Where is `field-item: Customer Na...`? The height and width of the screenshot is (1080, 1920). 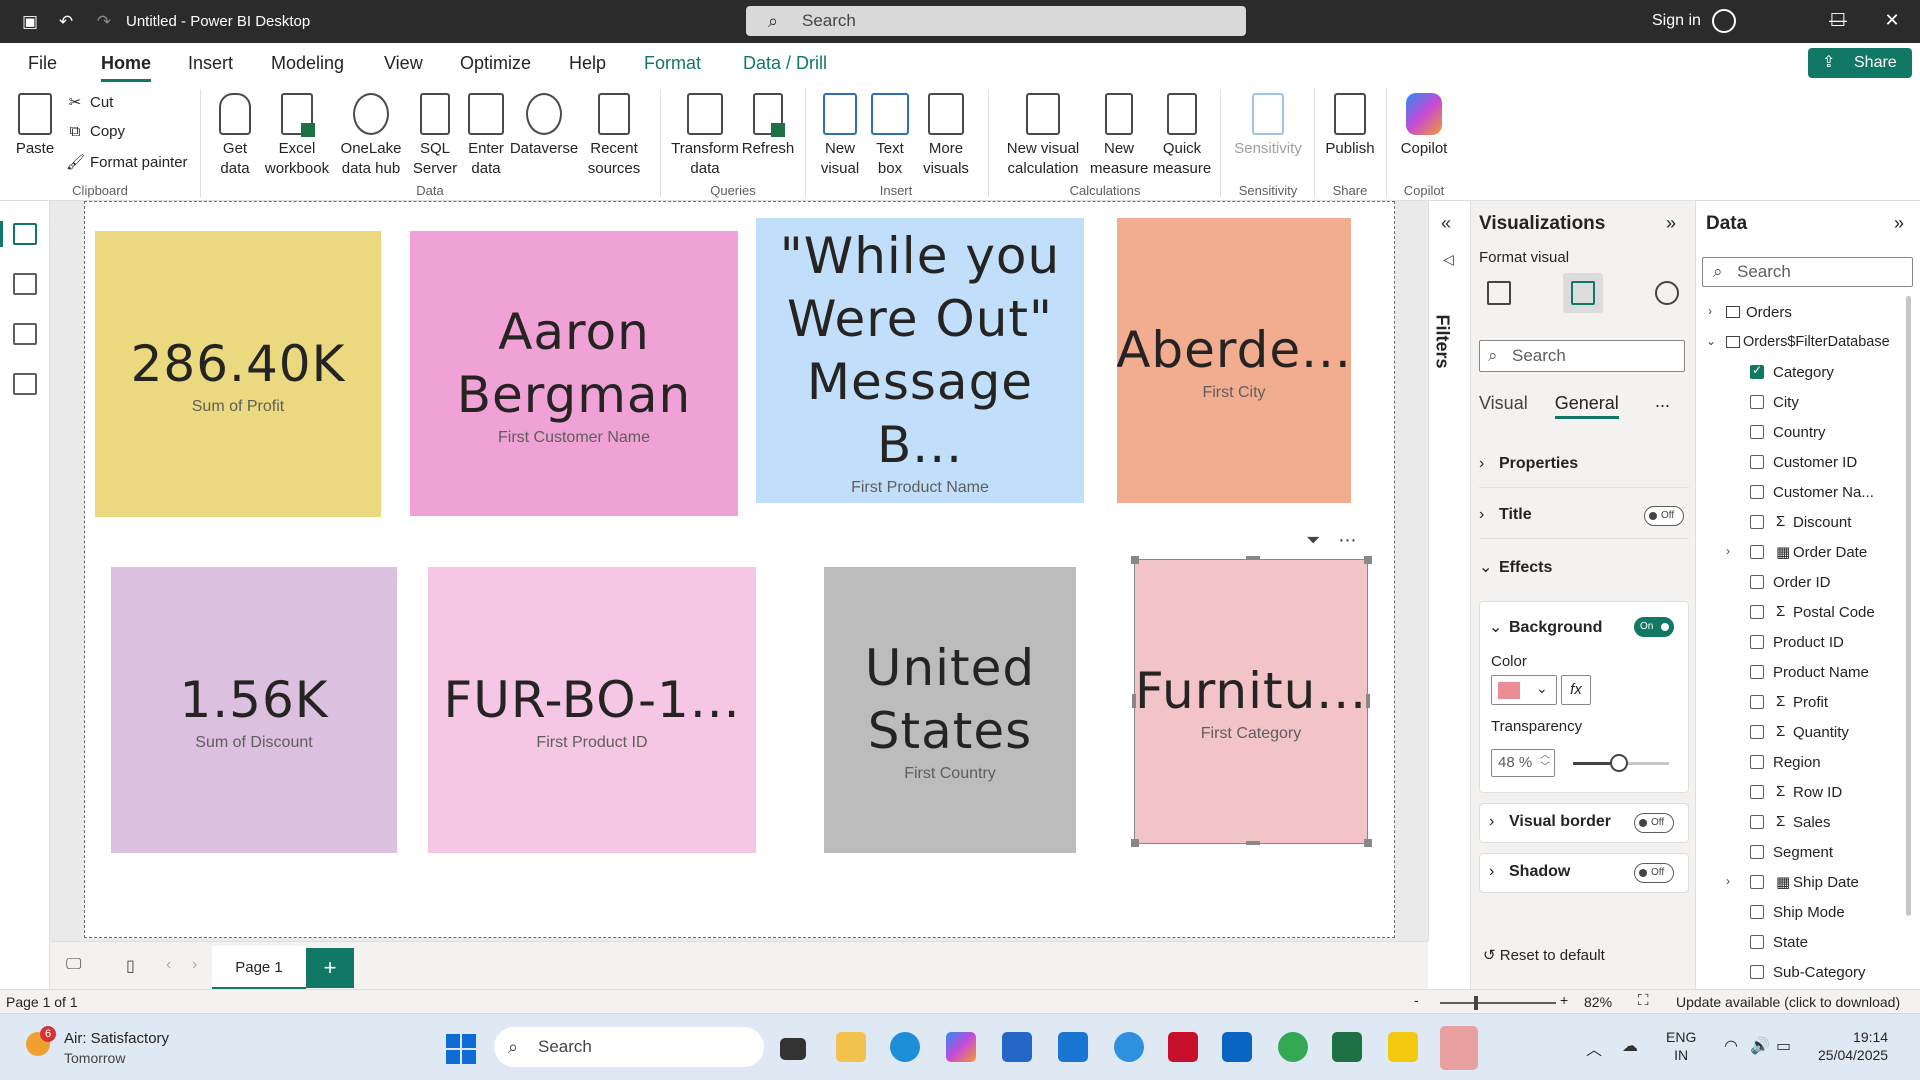
field-item: Customer Na... is located at coordinates (1801, 493).